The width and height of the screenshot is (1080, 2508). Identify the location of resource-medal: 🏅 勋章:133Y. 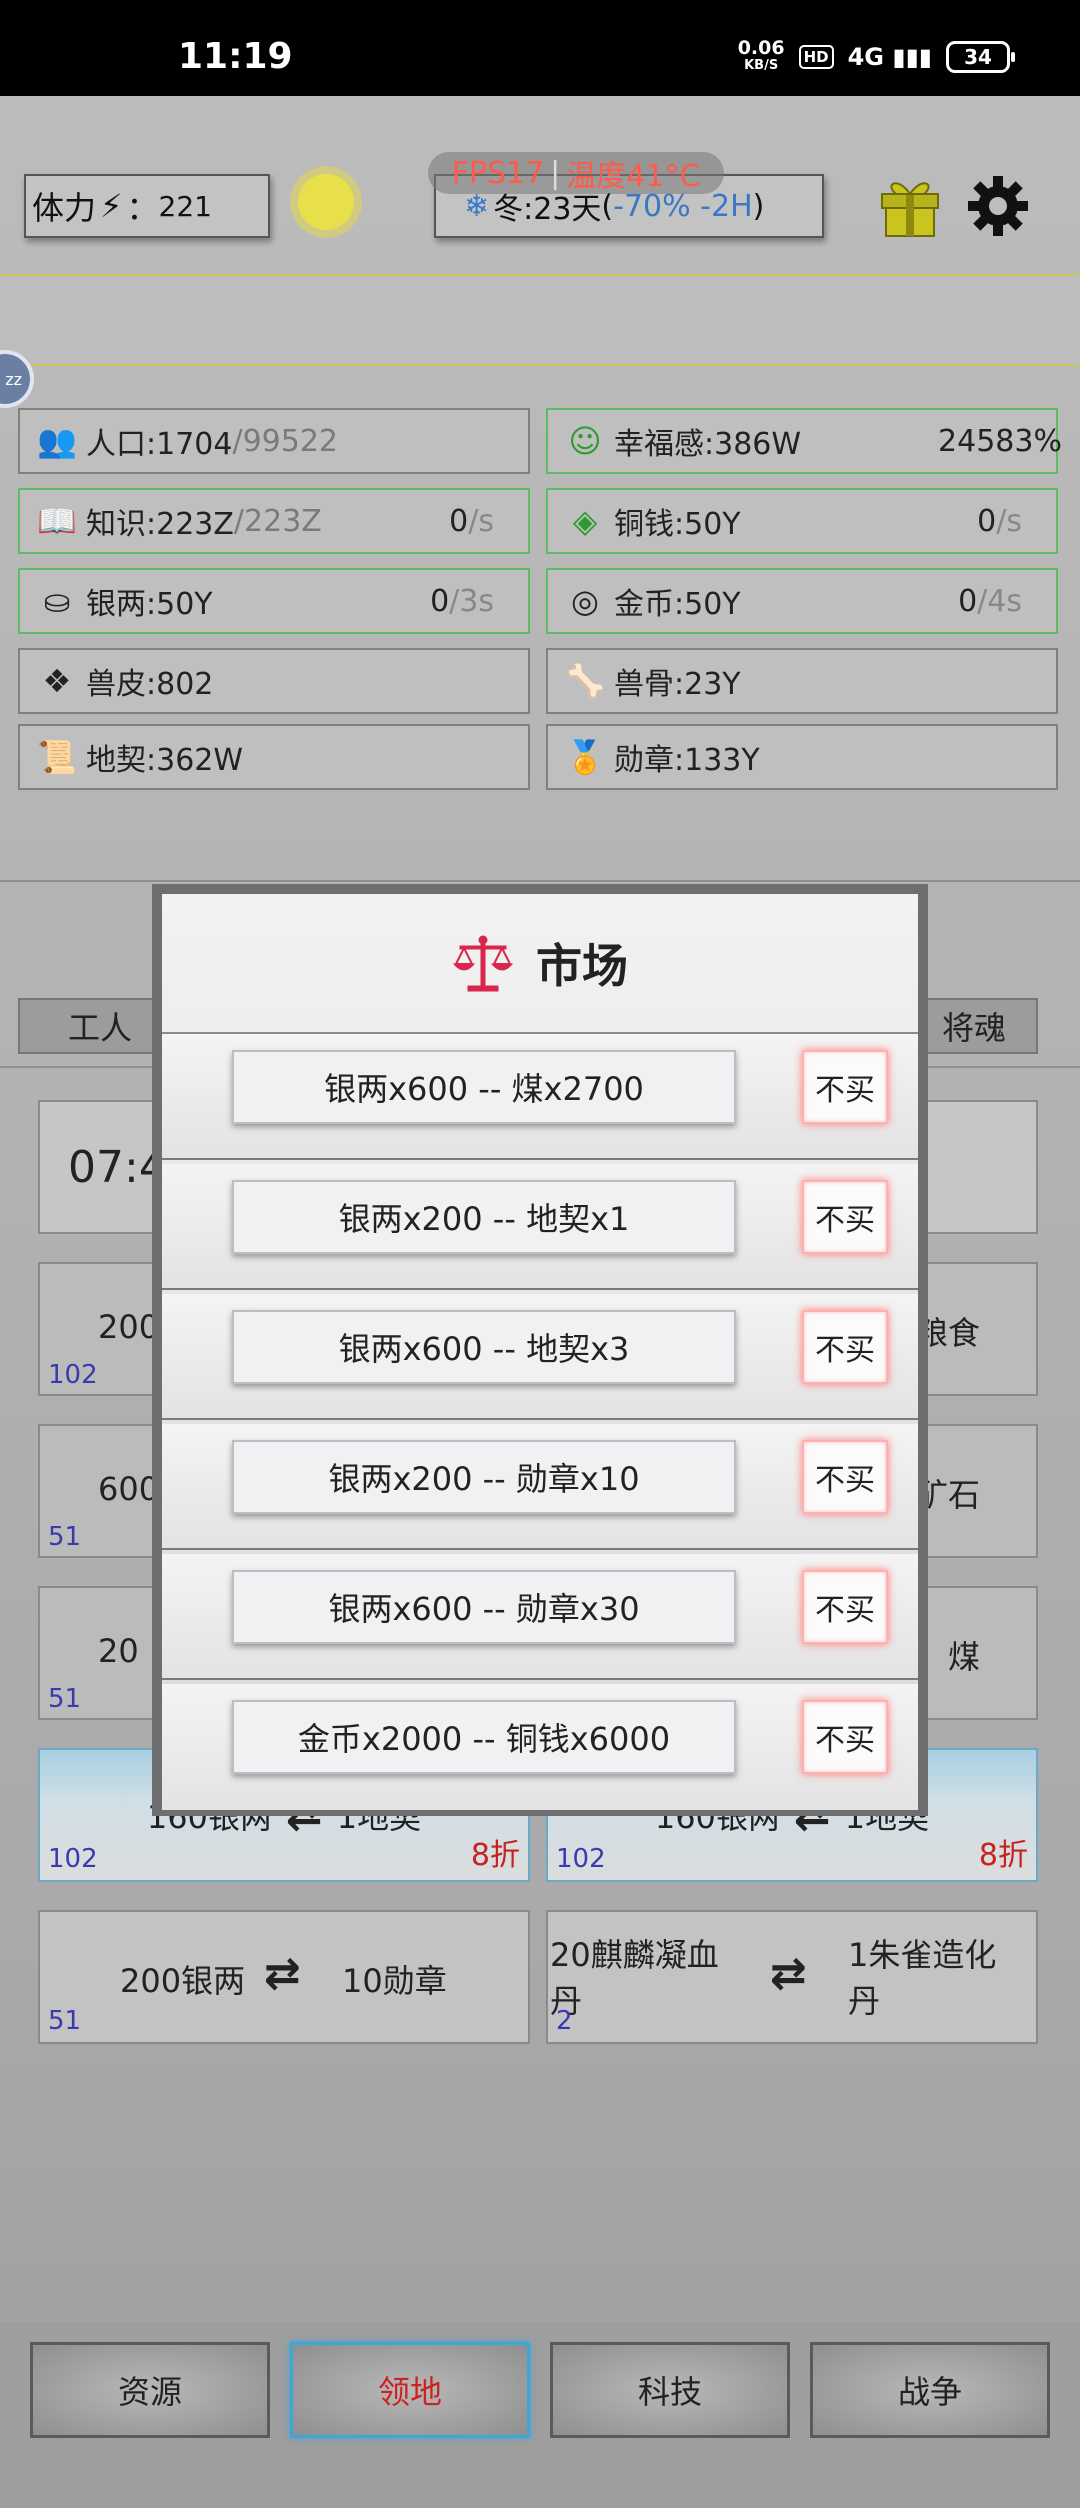
(802, 757).